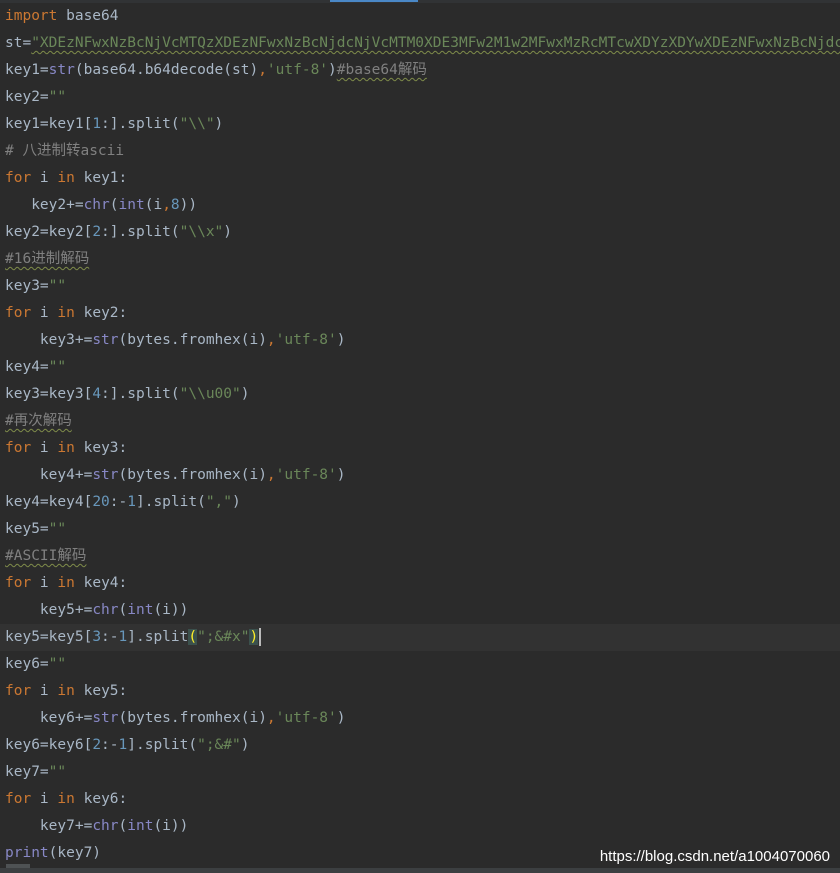 The width and height of the screenshot is (840, 873). What do you see at coordinates (27, 367) in the screenshot?
I see `code-token: key4=` at bounding box center [27, 367].